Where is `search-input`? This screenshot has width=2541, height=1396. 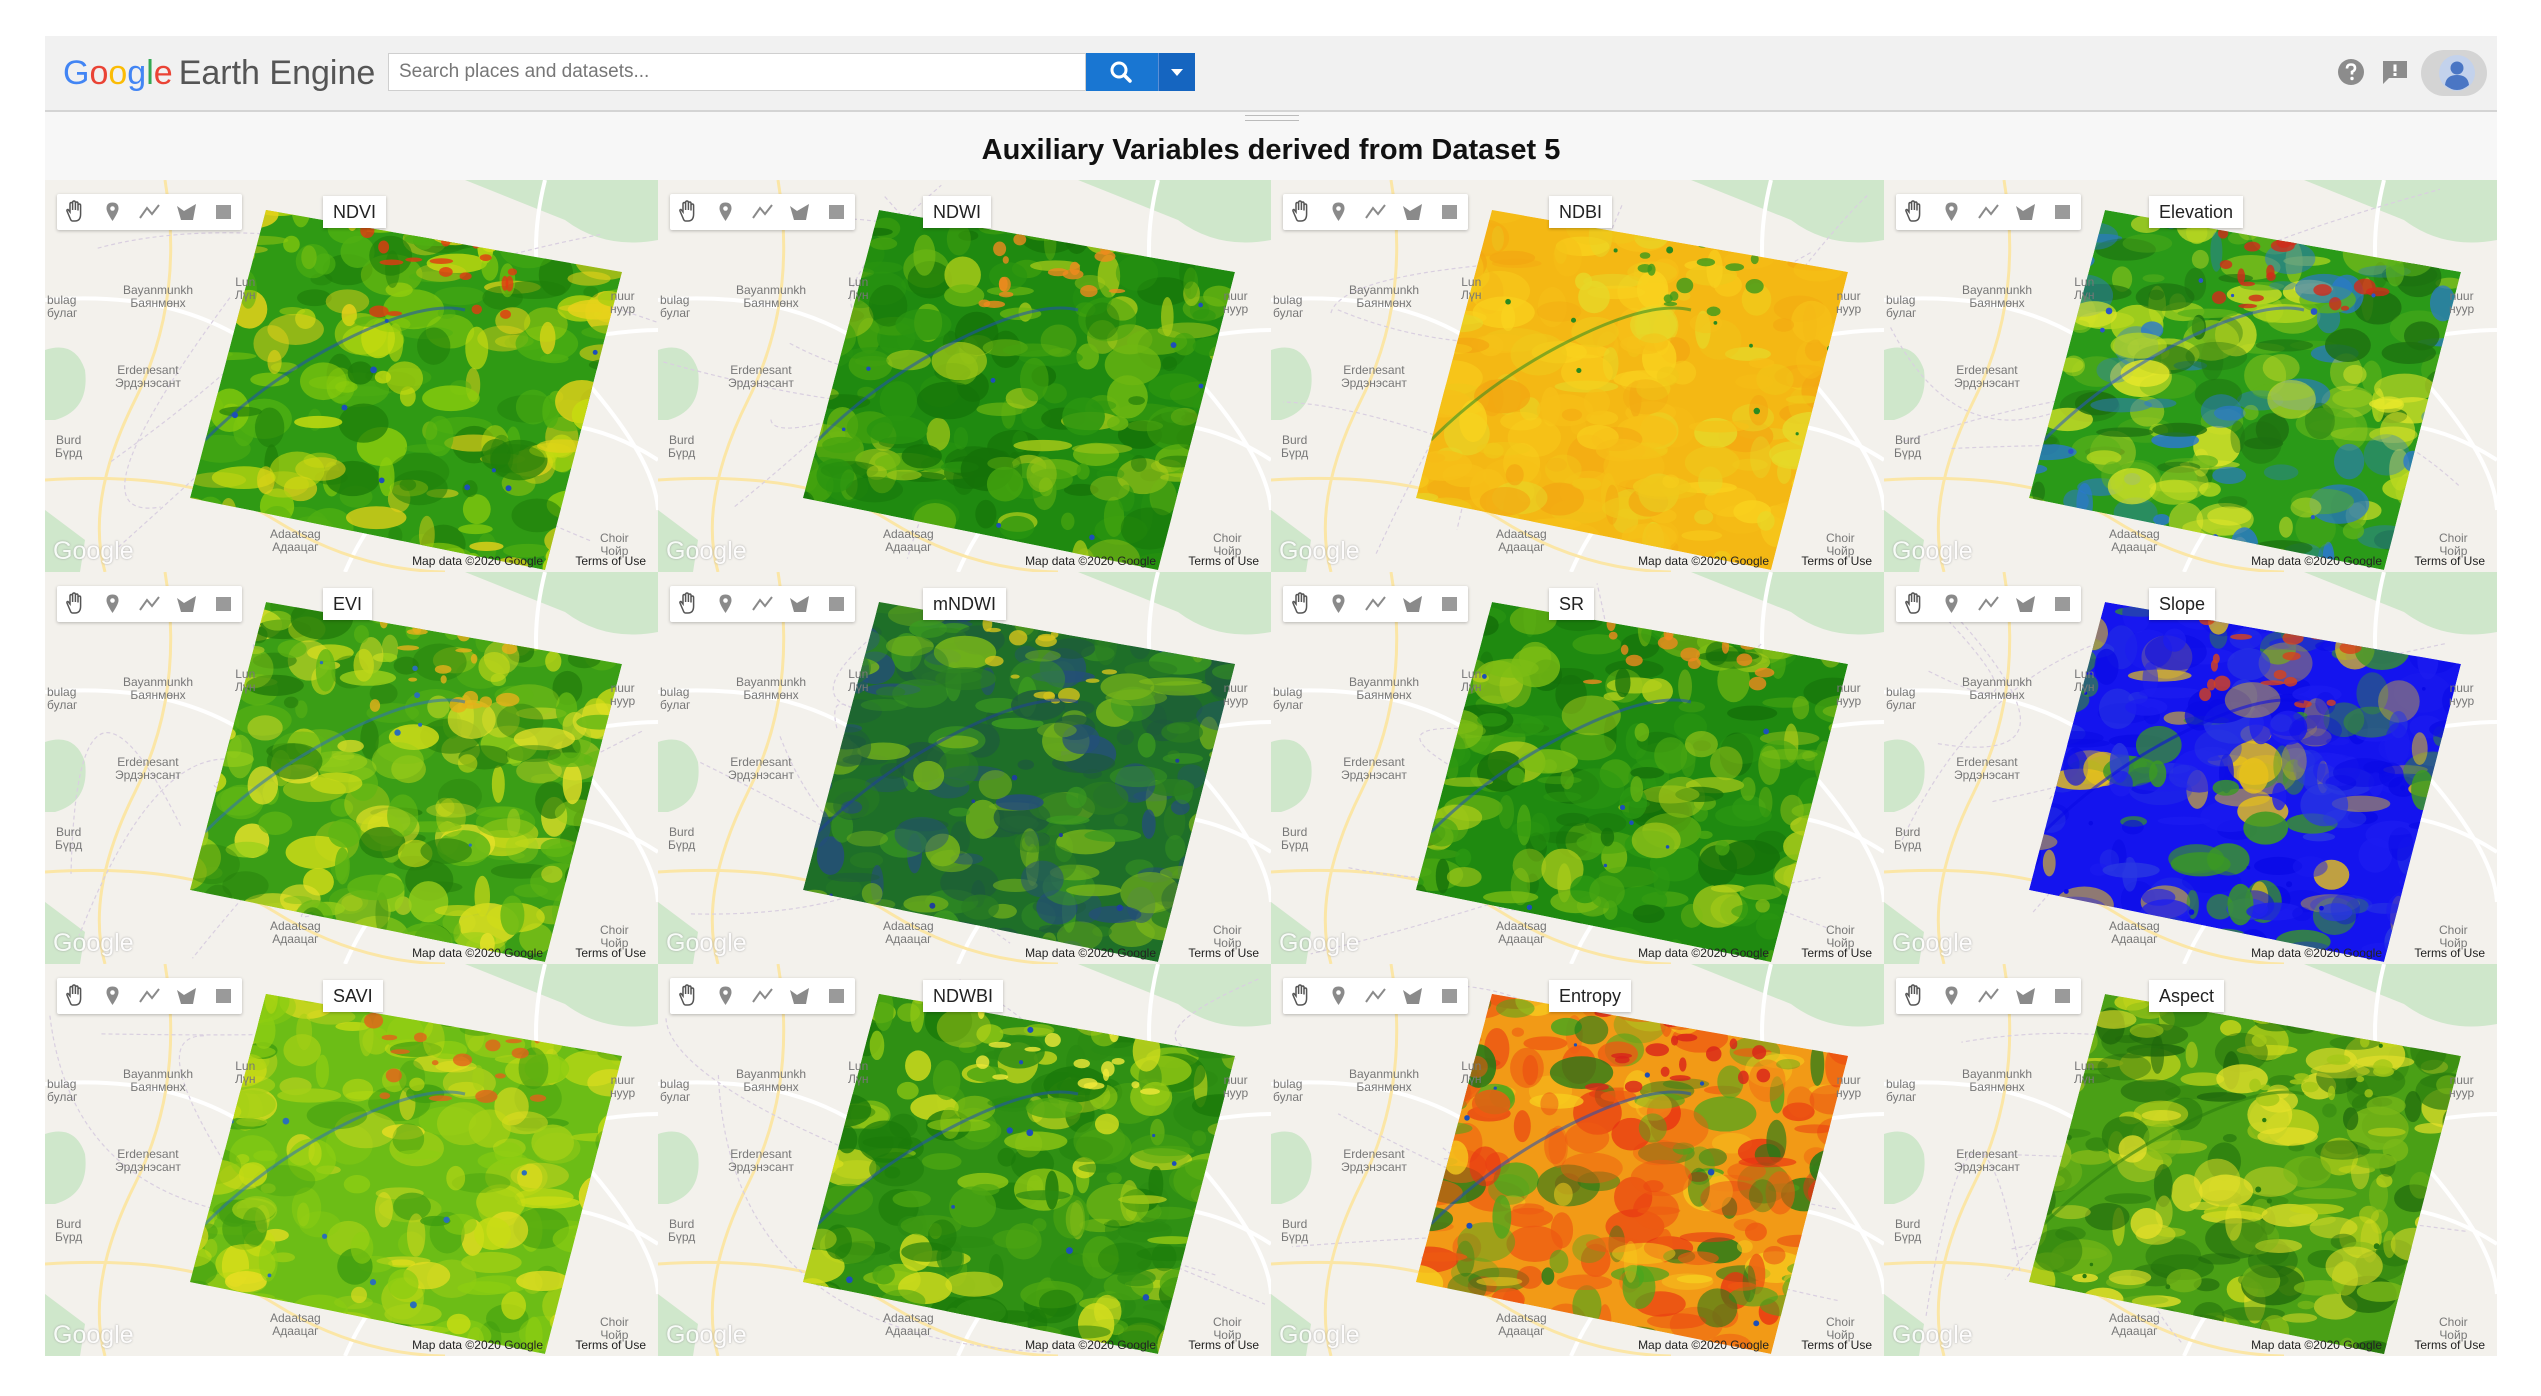 search-input is located at coordinates (737, 72).